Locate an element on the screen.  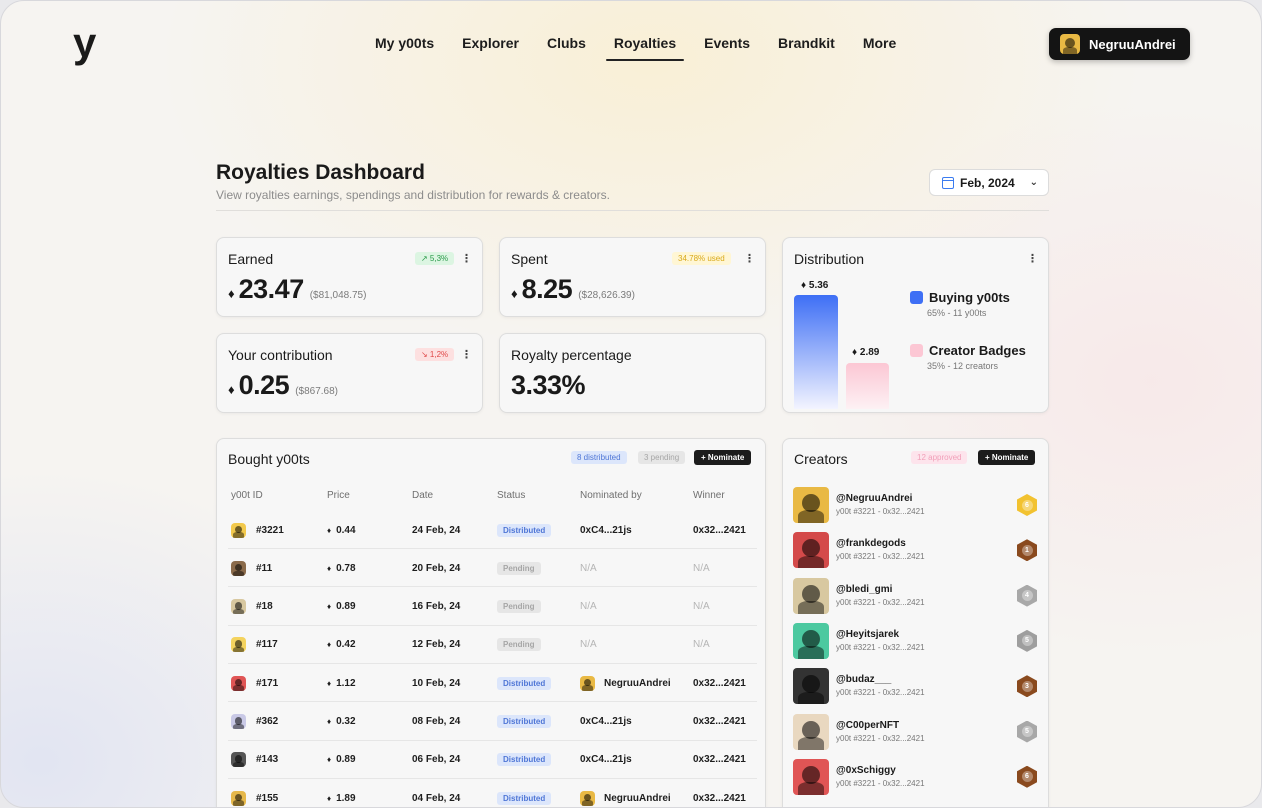
nominate-creator-button: + Nominate is located at coordinates (1007, 457).